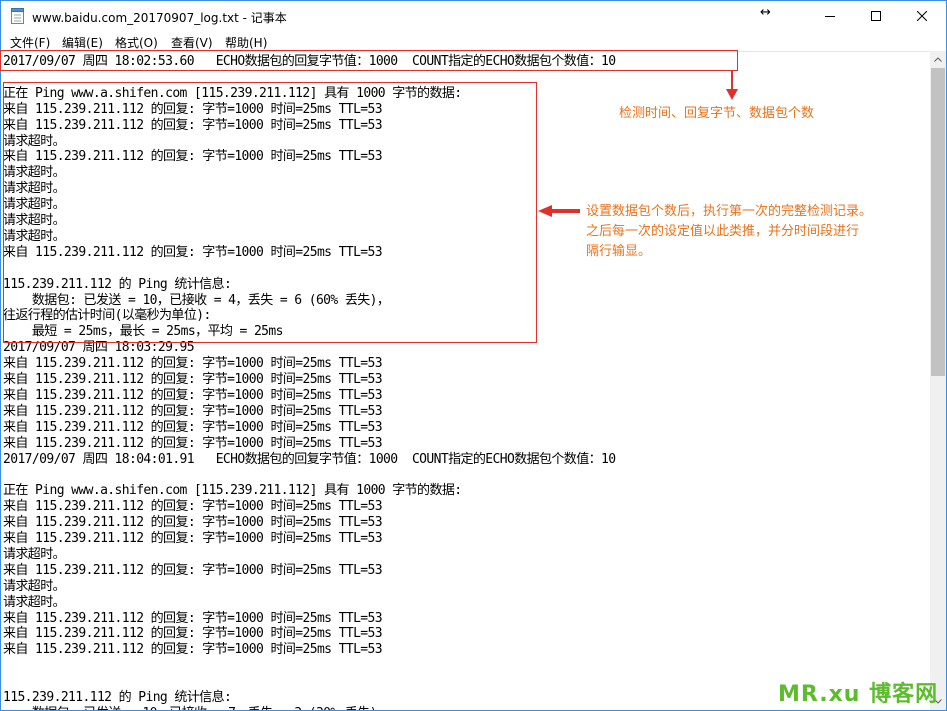 The image size is (947, 711). Describe the element at coordinates (117, 697) in the screenshot. I see `text-line: 115.239.211.112 的 Ping 统计信息:` at that location.